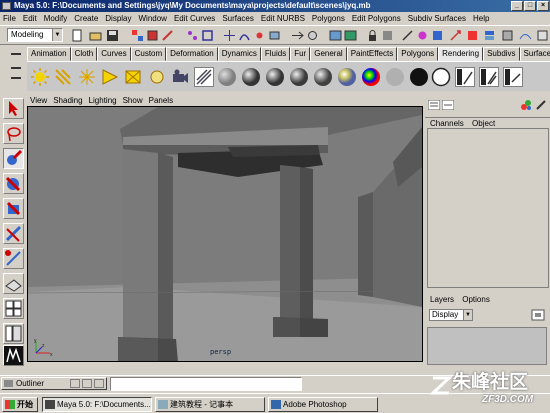  What do you see at coordinates (347, 77) in the screenshot?
I see `layered-sphere-icon` at bounding box center [347, 77].